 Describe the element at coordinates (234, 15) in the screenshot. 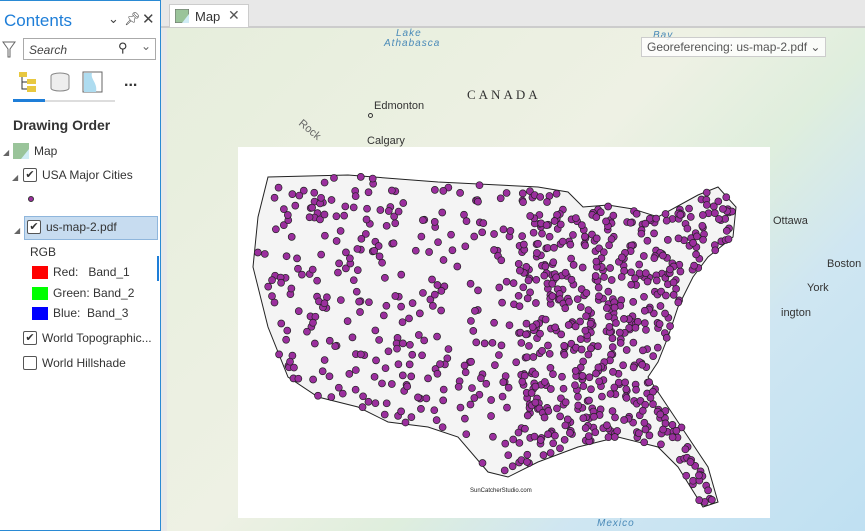

I see `close-tab-icon: ✕` at that location.